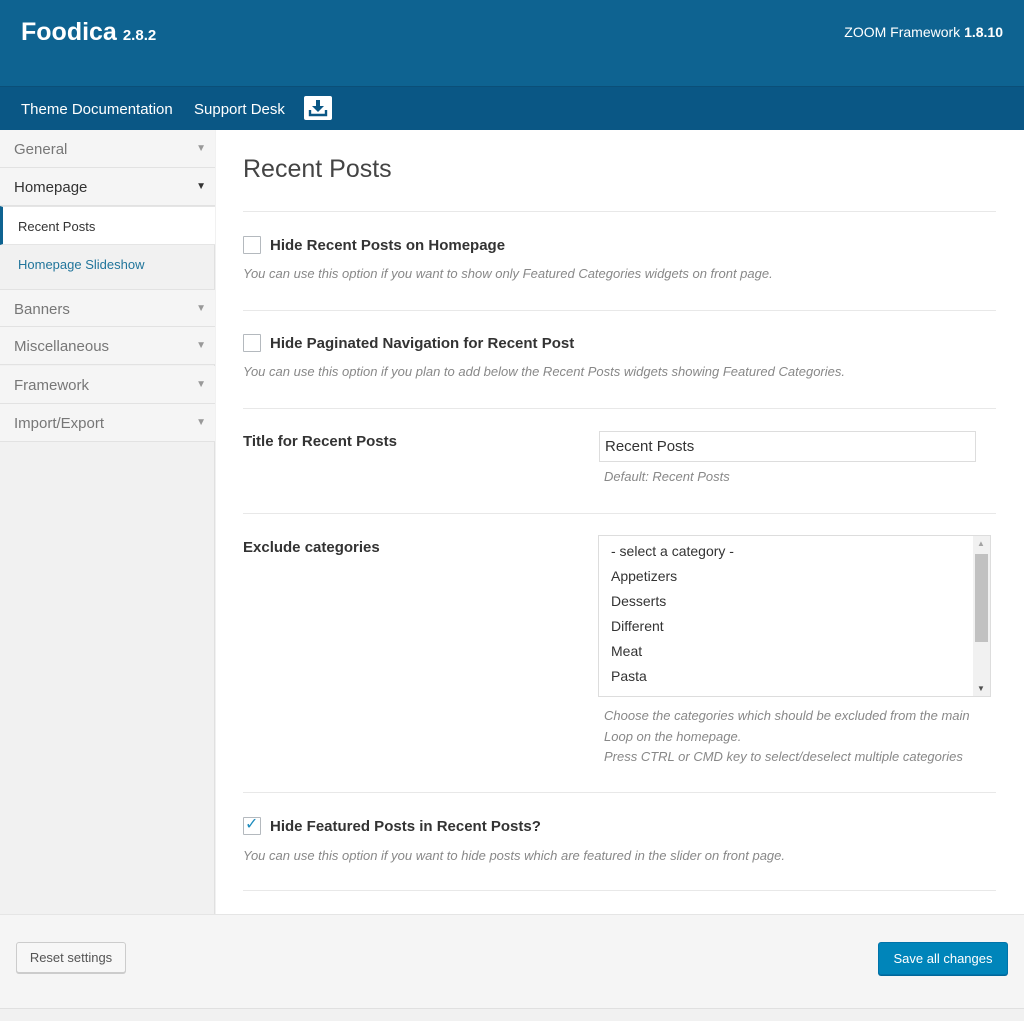  I want to click on sidebar-item-framework: Framework ▼, so click(107, 385).